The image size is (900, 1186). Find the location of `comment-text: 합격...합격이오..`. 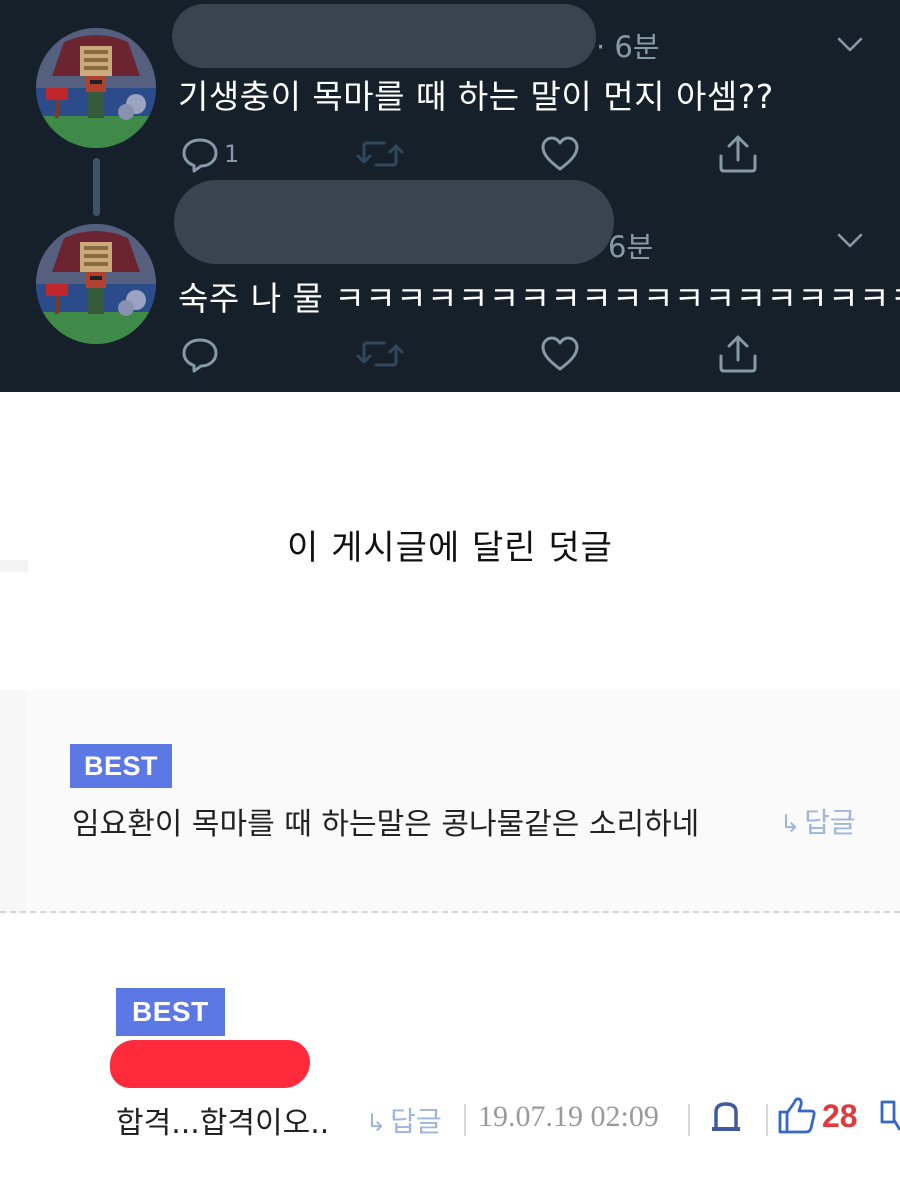

comment-text: 합격...합격이오.. is located at coordinates (223, 1123).